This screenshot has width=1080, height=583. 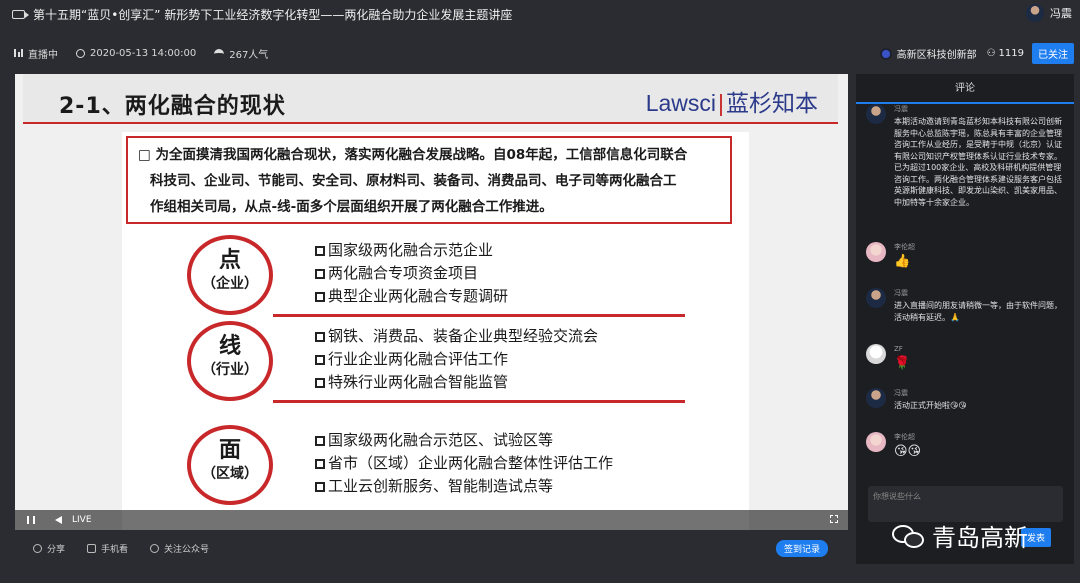 I want to click on start-time: 2020-05-13 14:00:00, so click(x=136, y=53).